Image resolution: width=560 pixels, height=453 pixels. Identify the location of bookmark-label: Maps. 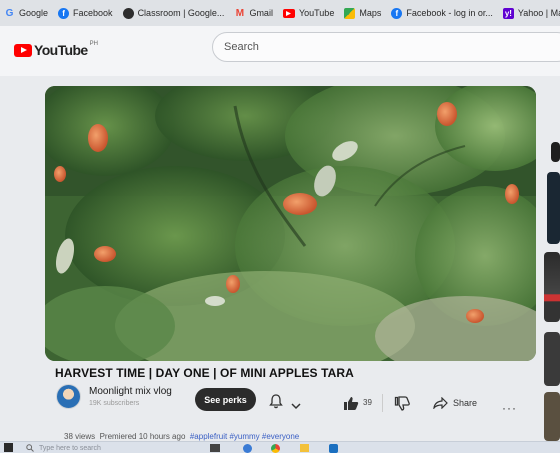
(370, 13).